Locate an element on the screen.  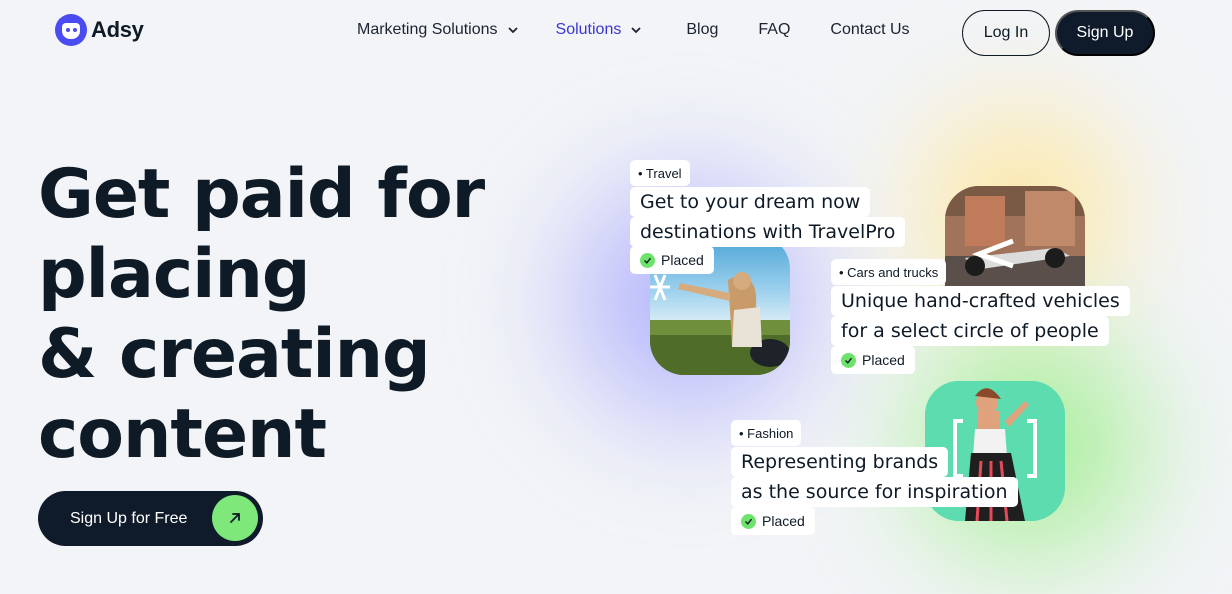
arrow-up-right-icon is located at coordinates (235, 518).